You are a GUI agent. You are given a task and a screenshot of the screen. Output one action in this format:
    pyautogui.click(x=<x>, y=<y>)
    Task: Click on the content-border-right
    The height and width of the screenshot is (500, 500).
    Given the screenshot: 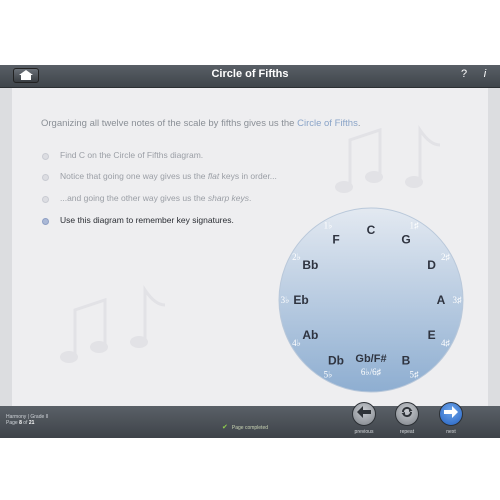 What is the action you would take?
    pyautogui.click(x=494, y=247)
    